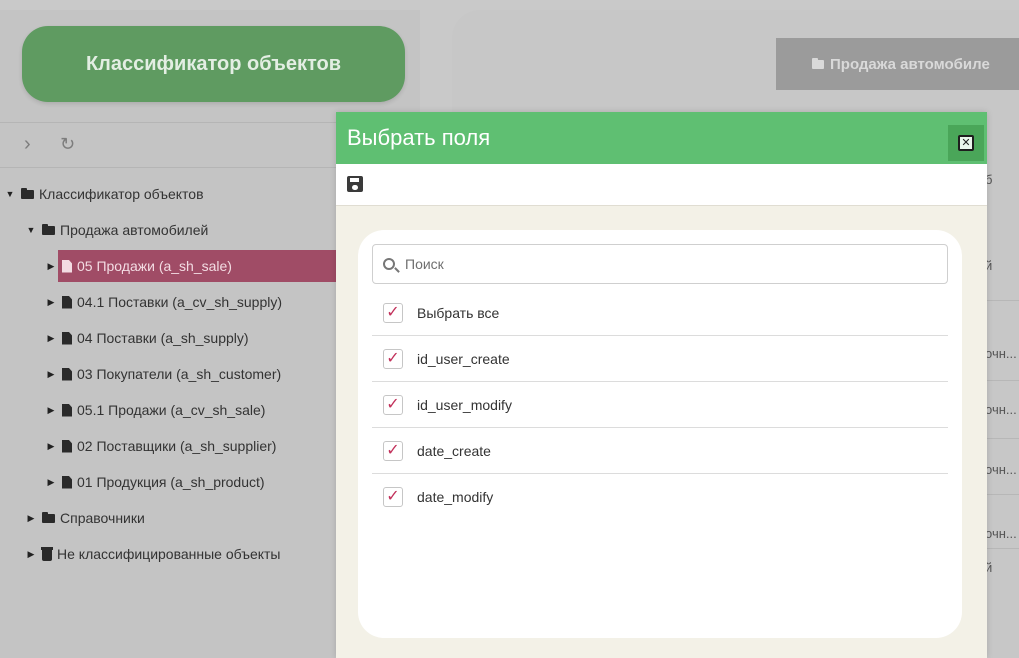 The height and width of the screenshot is (658, 1019). I want to click on tree-node-label: Классификатор объектов, so click(121, 194).